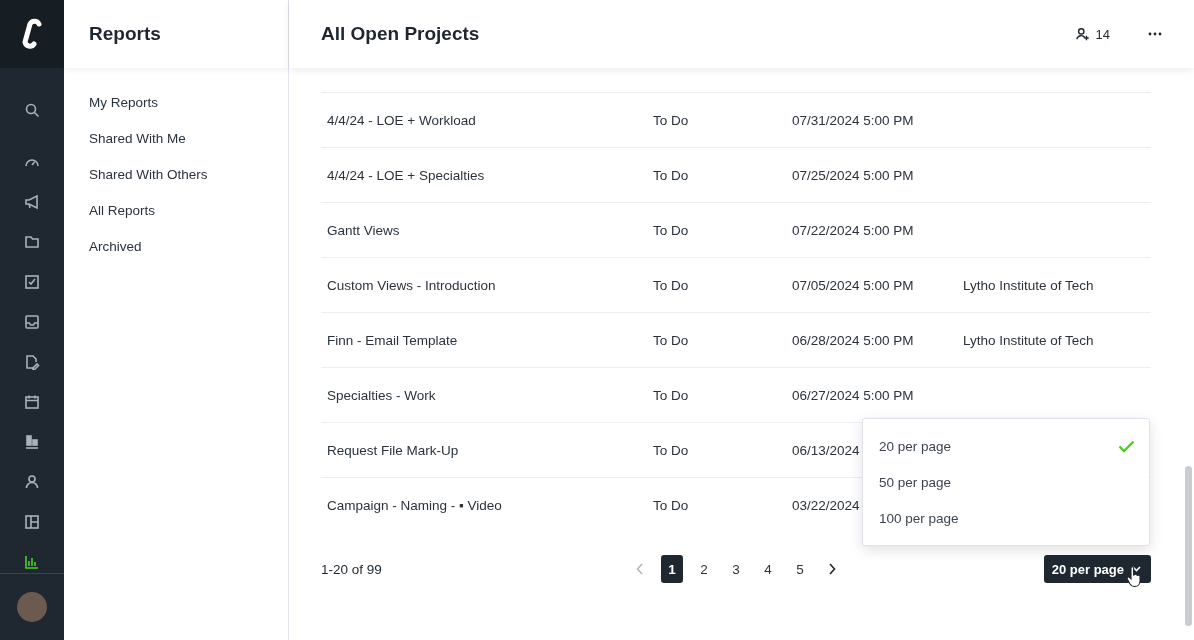  I want to click on project-name-cell: Finn - Email Template, so click(392, 340).